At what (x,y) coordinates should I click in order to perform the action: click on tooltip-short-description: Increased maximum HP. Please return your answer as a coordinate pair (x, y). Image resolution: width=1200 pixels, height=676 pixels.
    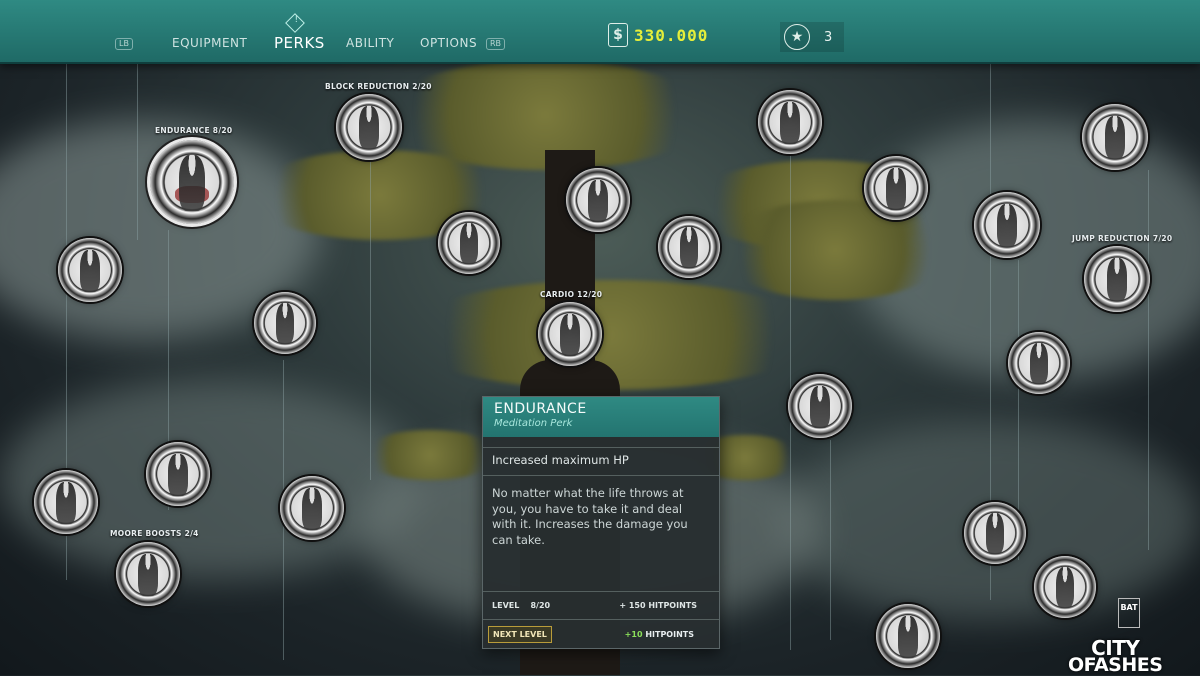
    Looking at the image, I should click on (601, 457).